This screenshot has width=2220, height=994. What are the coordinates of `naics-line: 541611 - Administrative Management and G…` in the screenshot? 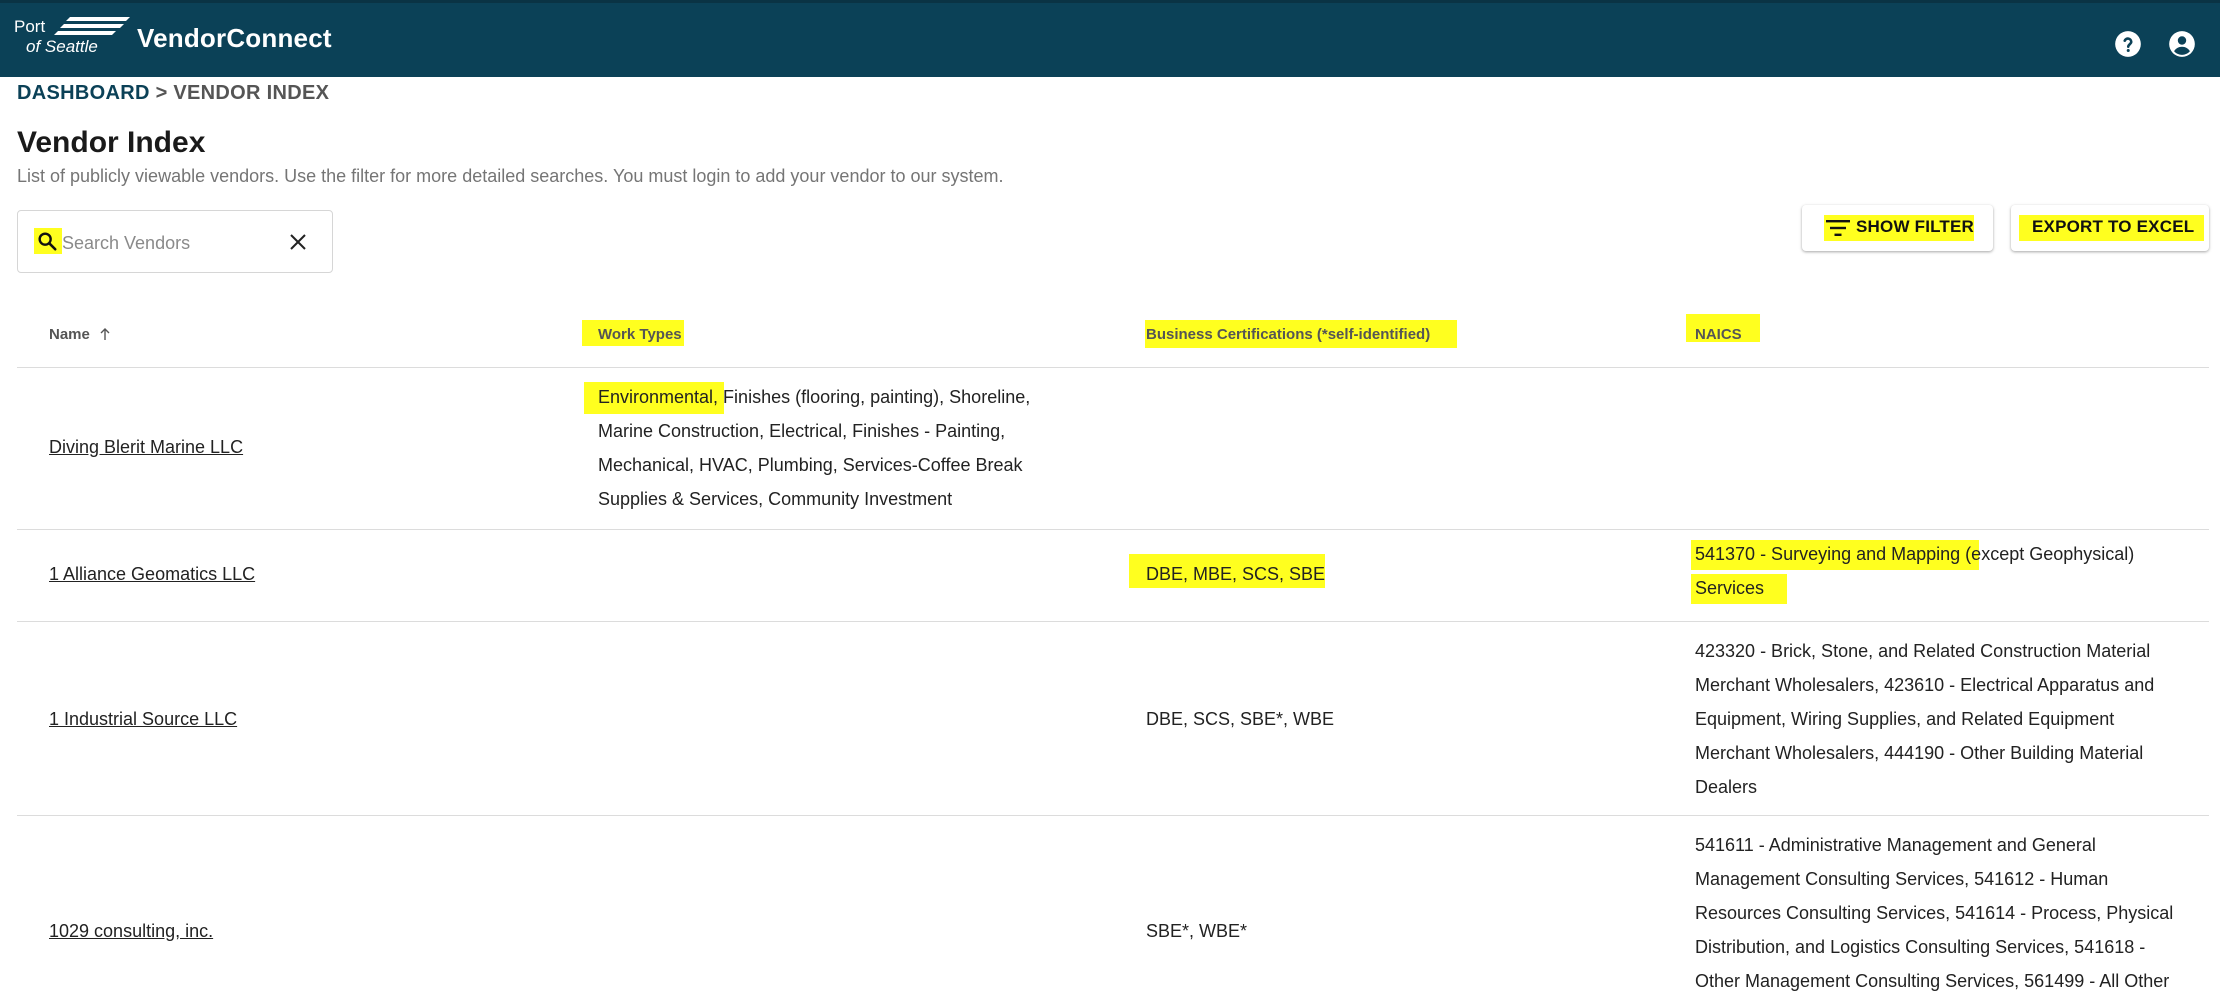 It's located at (1895, 845).